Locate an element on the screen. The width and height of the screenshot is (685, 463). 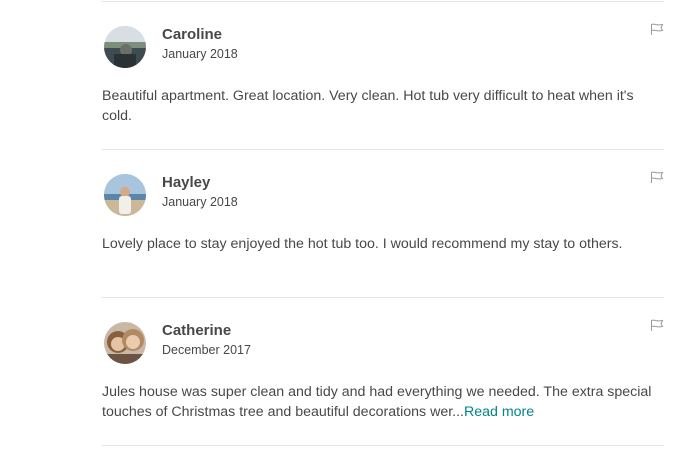
reviewer-name: Hayley is located at coordinates (186, 183).